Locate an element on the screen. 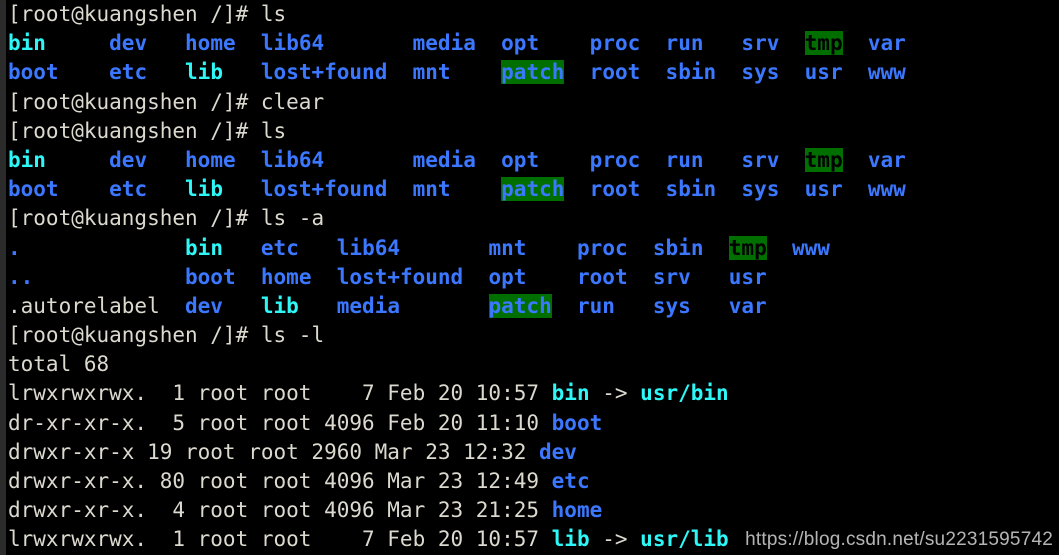 The width and height of the screenshot is (1059, 555). shell-prompt: [root@kuangshen /]# is located at coordinates (134, 335).